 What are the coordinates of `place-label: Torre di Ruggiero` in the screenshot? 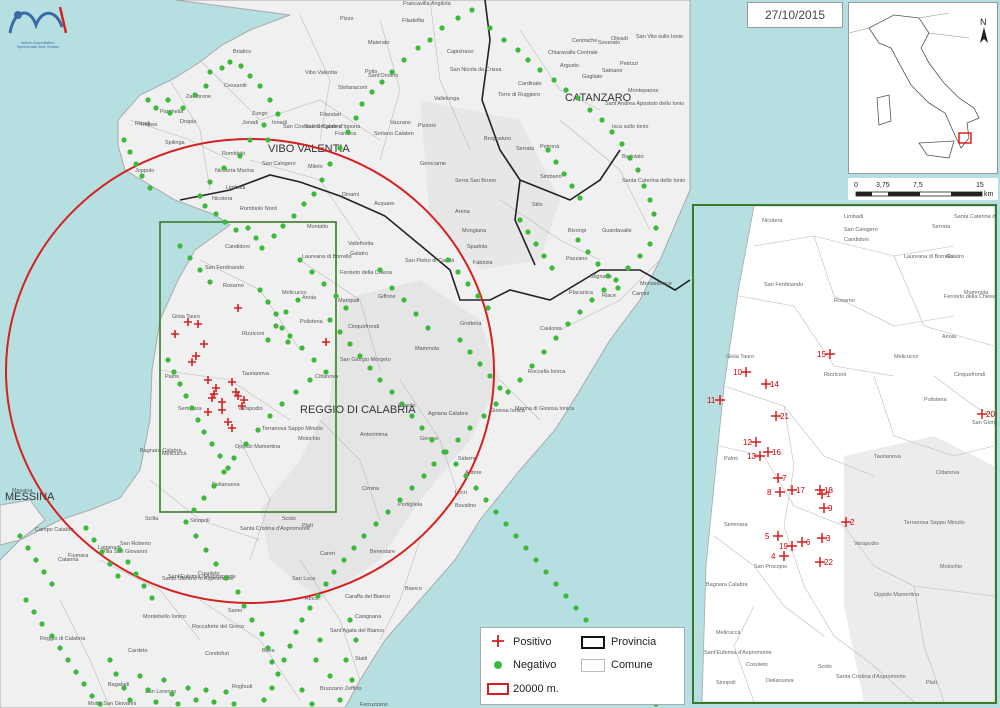 It's located at (519, 95).